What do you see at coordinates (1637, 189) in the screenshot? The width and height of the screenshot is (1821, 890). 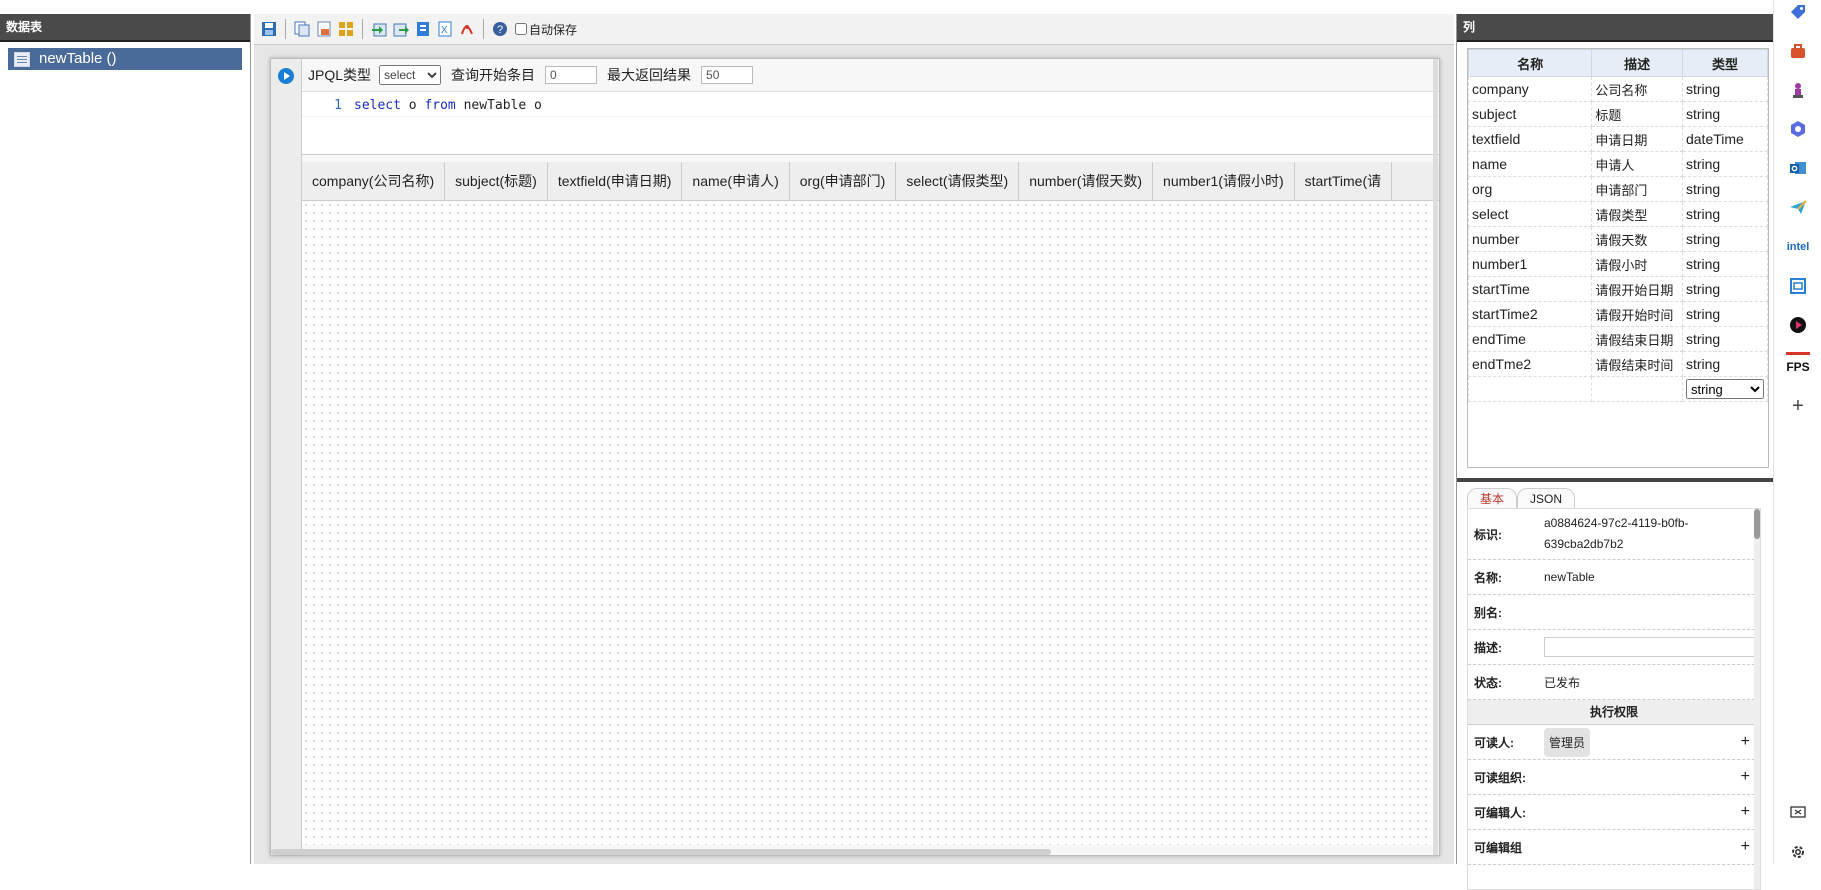 I see `column-desc-cell: 申请部门` at bounding box center [1637, 189].